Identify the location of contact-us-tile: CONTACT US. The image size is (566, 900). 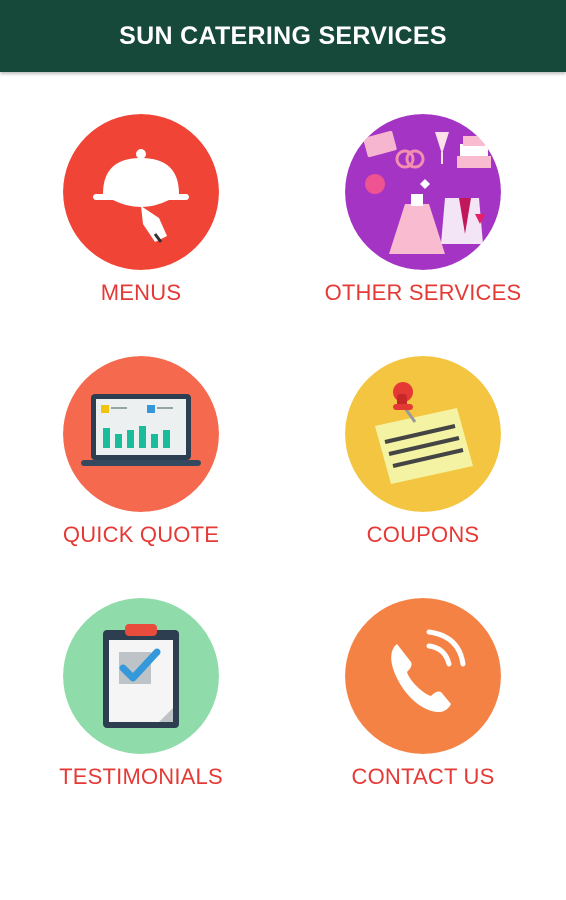
(423, 708).